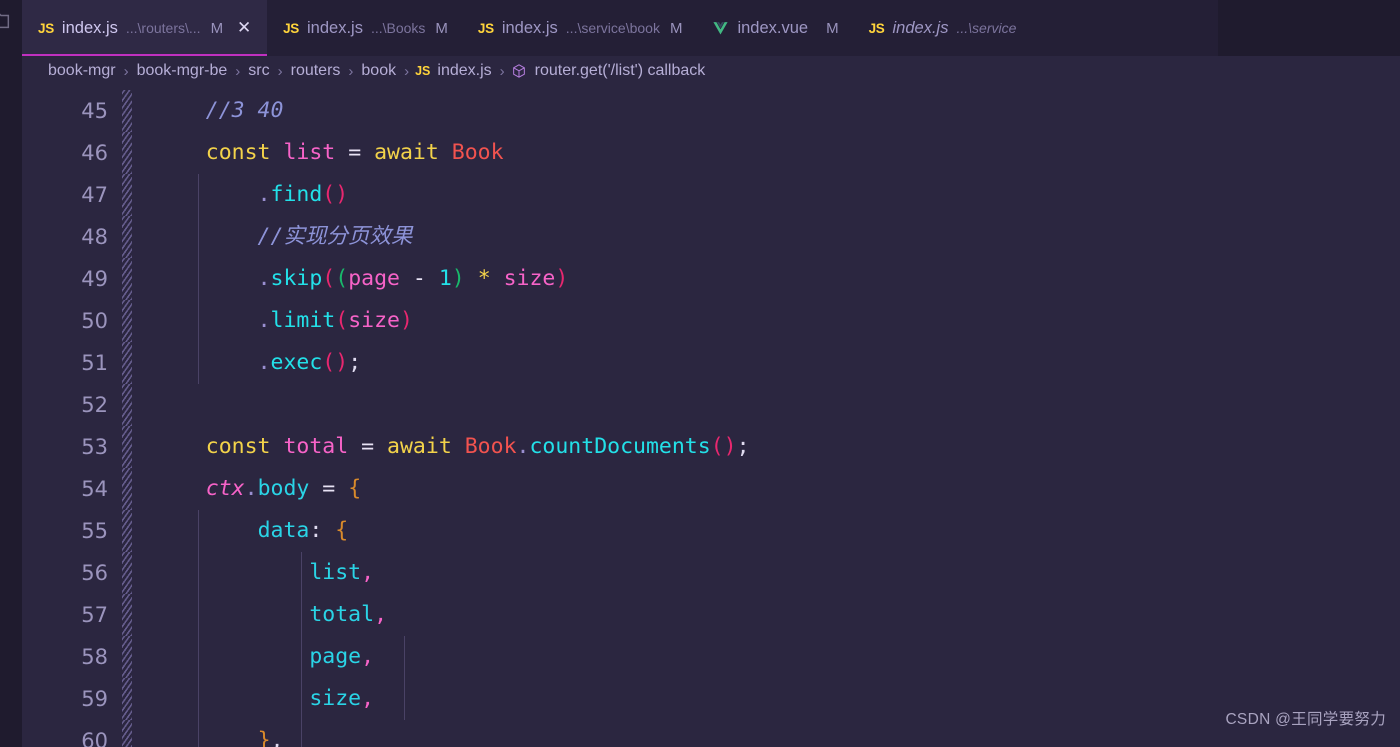 This screenshot has width=1400, height=747. I want to click on editor-tab-5: JS index.js ...\service, so click(941, 28).